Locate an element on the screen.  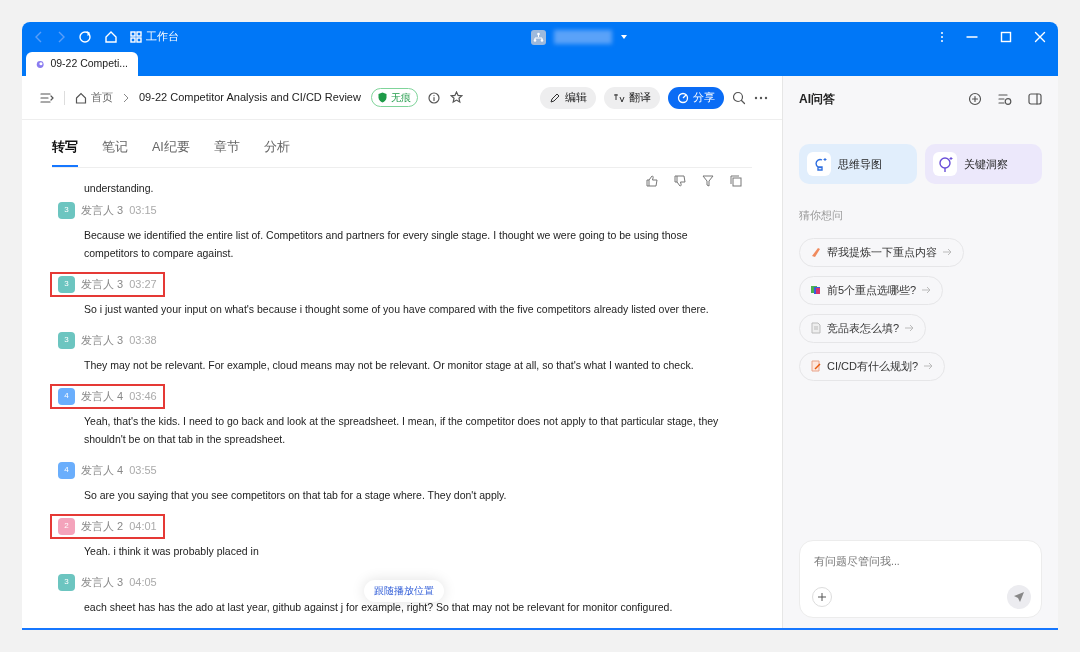
new-chat-icon is located at coordinates (975, 99).